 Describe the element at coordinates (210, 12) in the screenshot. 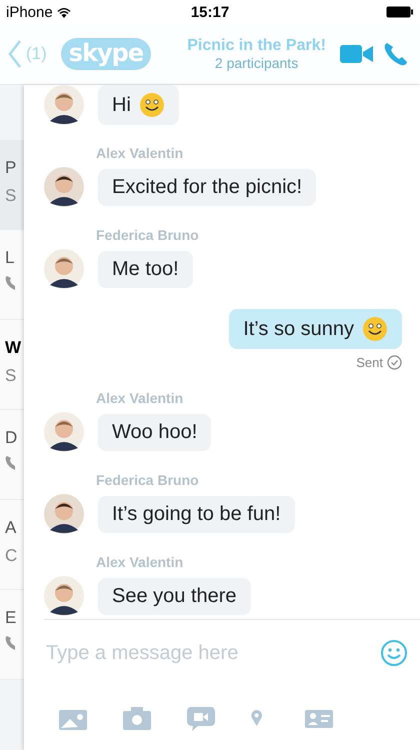

I see `clock-time: 15:17` at that location.